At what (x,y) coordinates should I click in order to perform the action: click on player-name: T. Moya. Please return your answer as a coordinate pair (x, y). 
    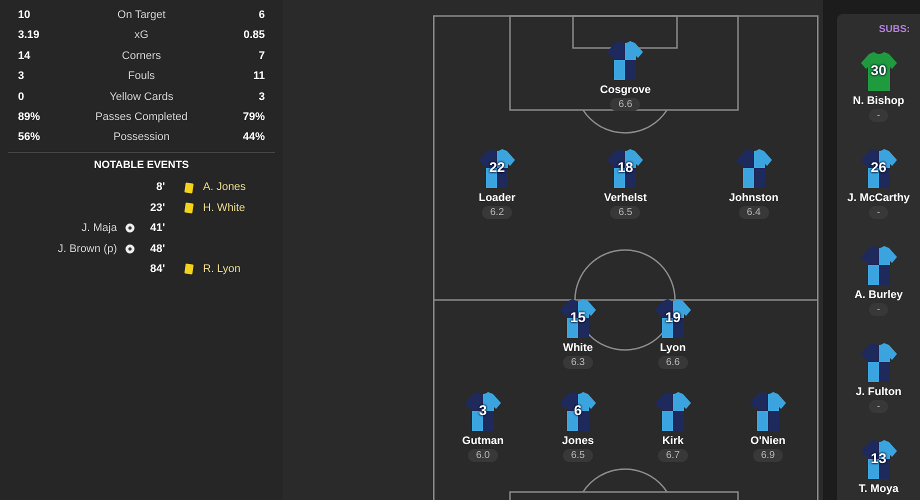
    Looking at the image, I should click on (878, 489).